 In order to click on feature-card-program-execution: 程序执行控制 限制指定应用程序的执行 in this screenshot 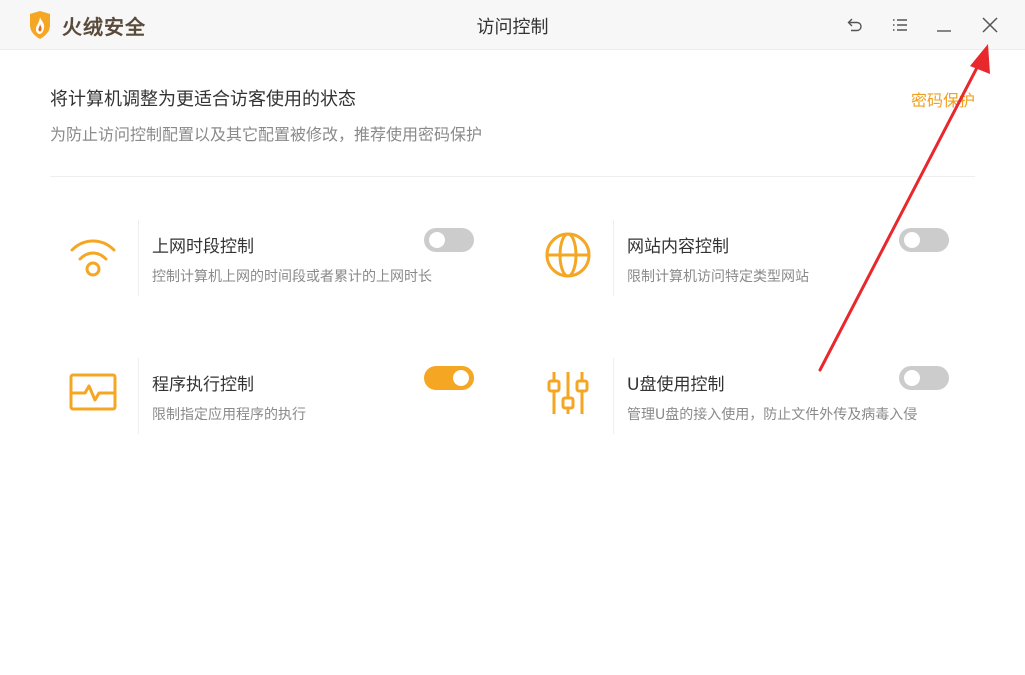, I will do `click(265, 398)`.